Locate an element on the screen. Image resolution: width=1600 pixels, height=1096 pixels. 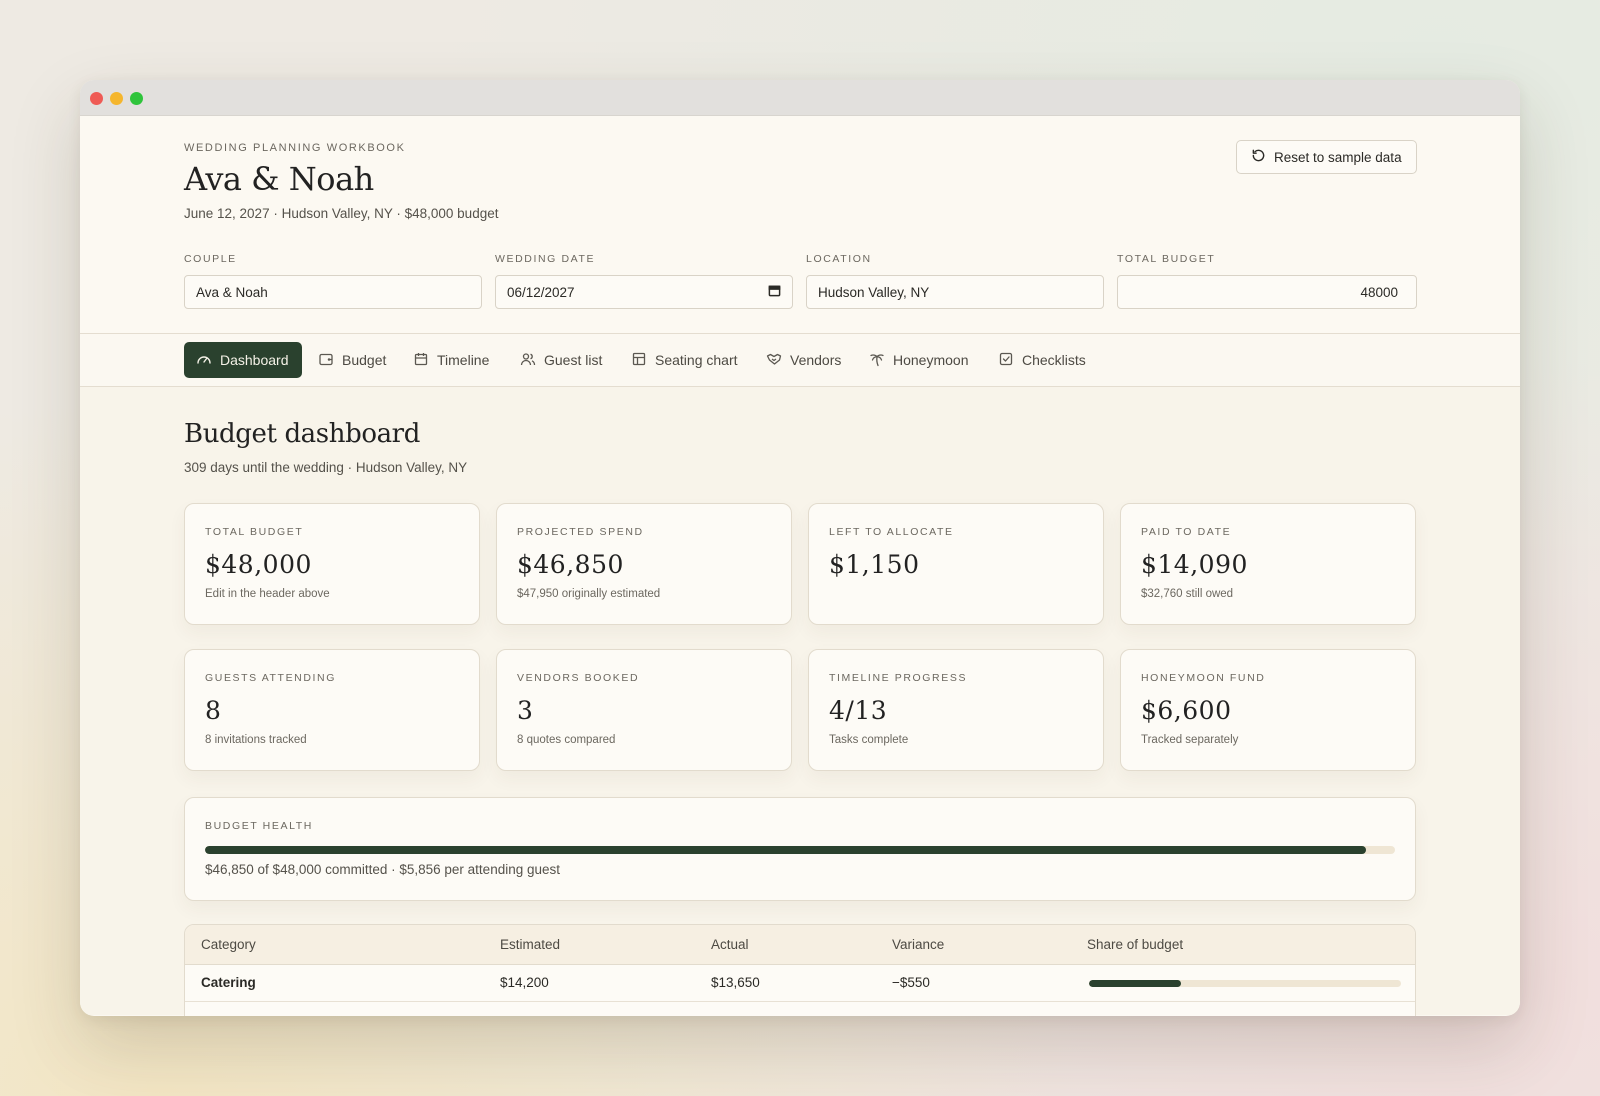
tab-label: Vendors is located at coordinates (816, 360).